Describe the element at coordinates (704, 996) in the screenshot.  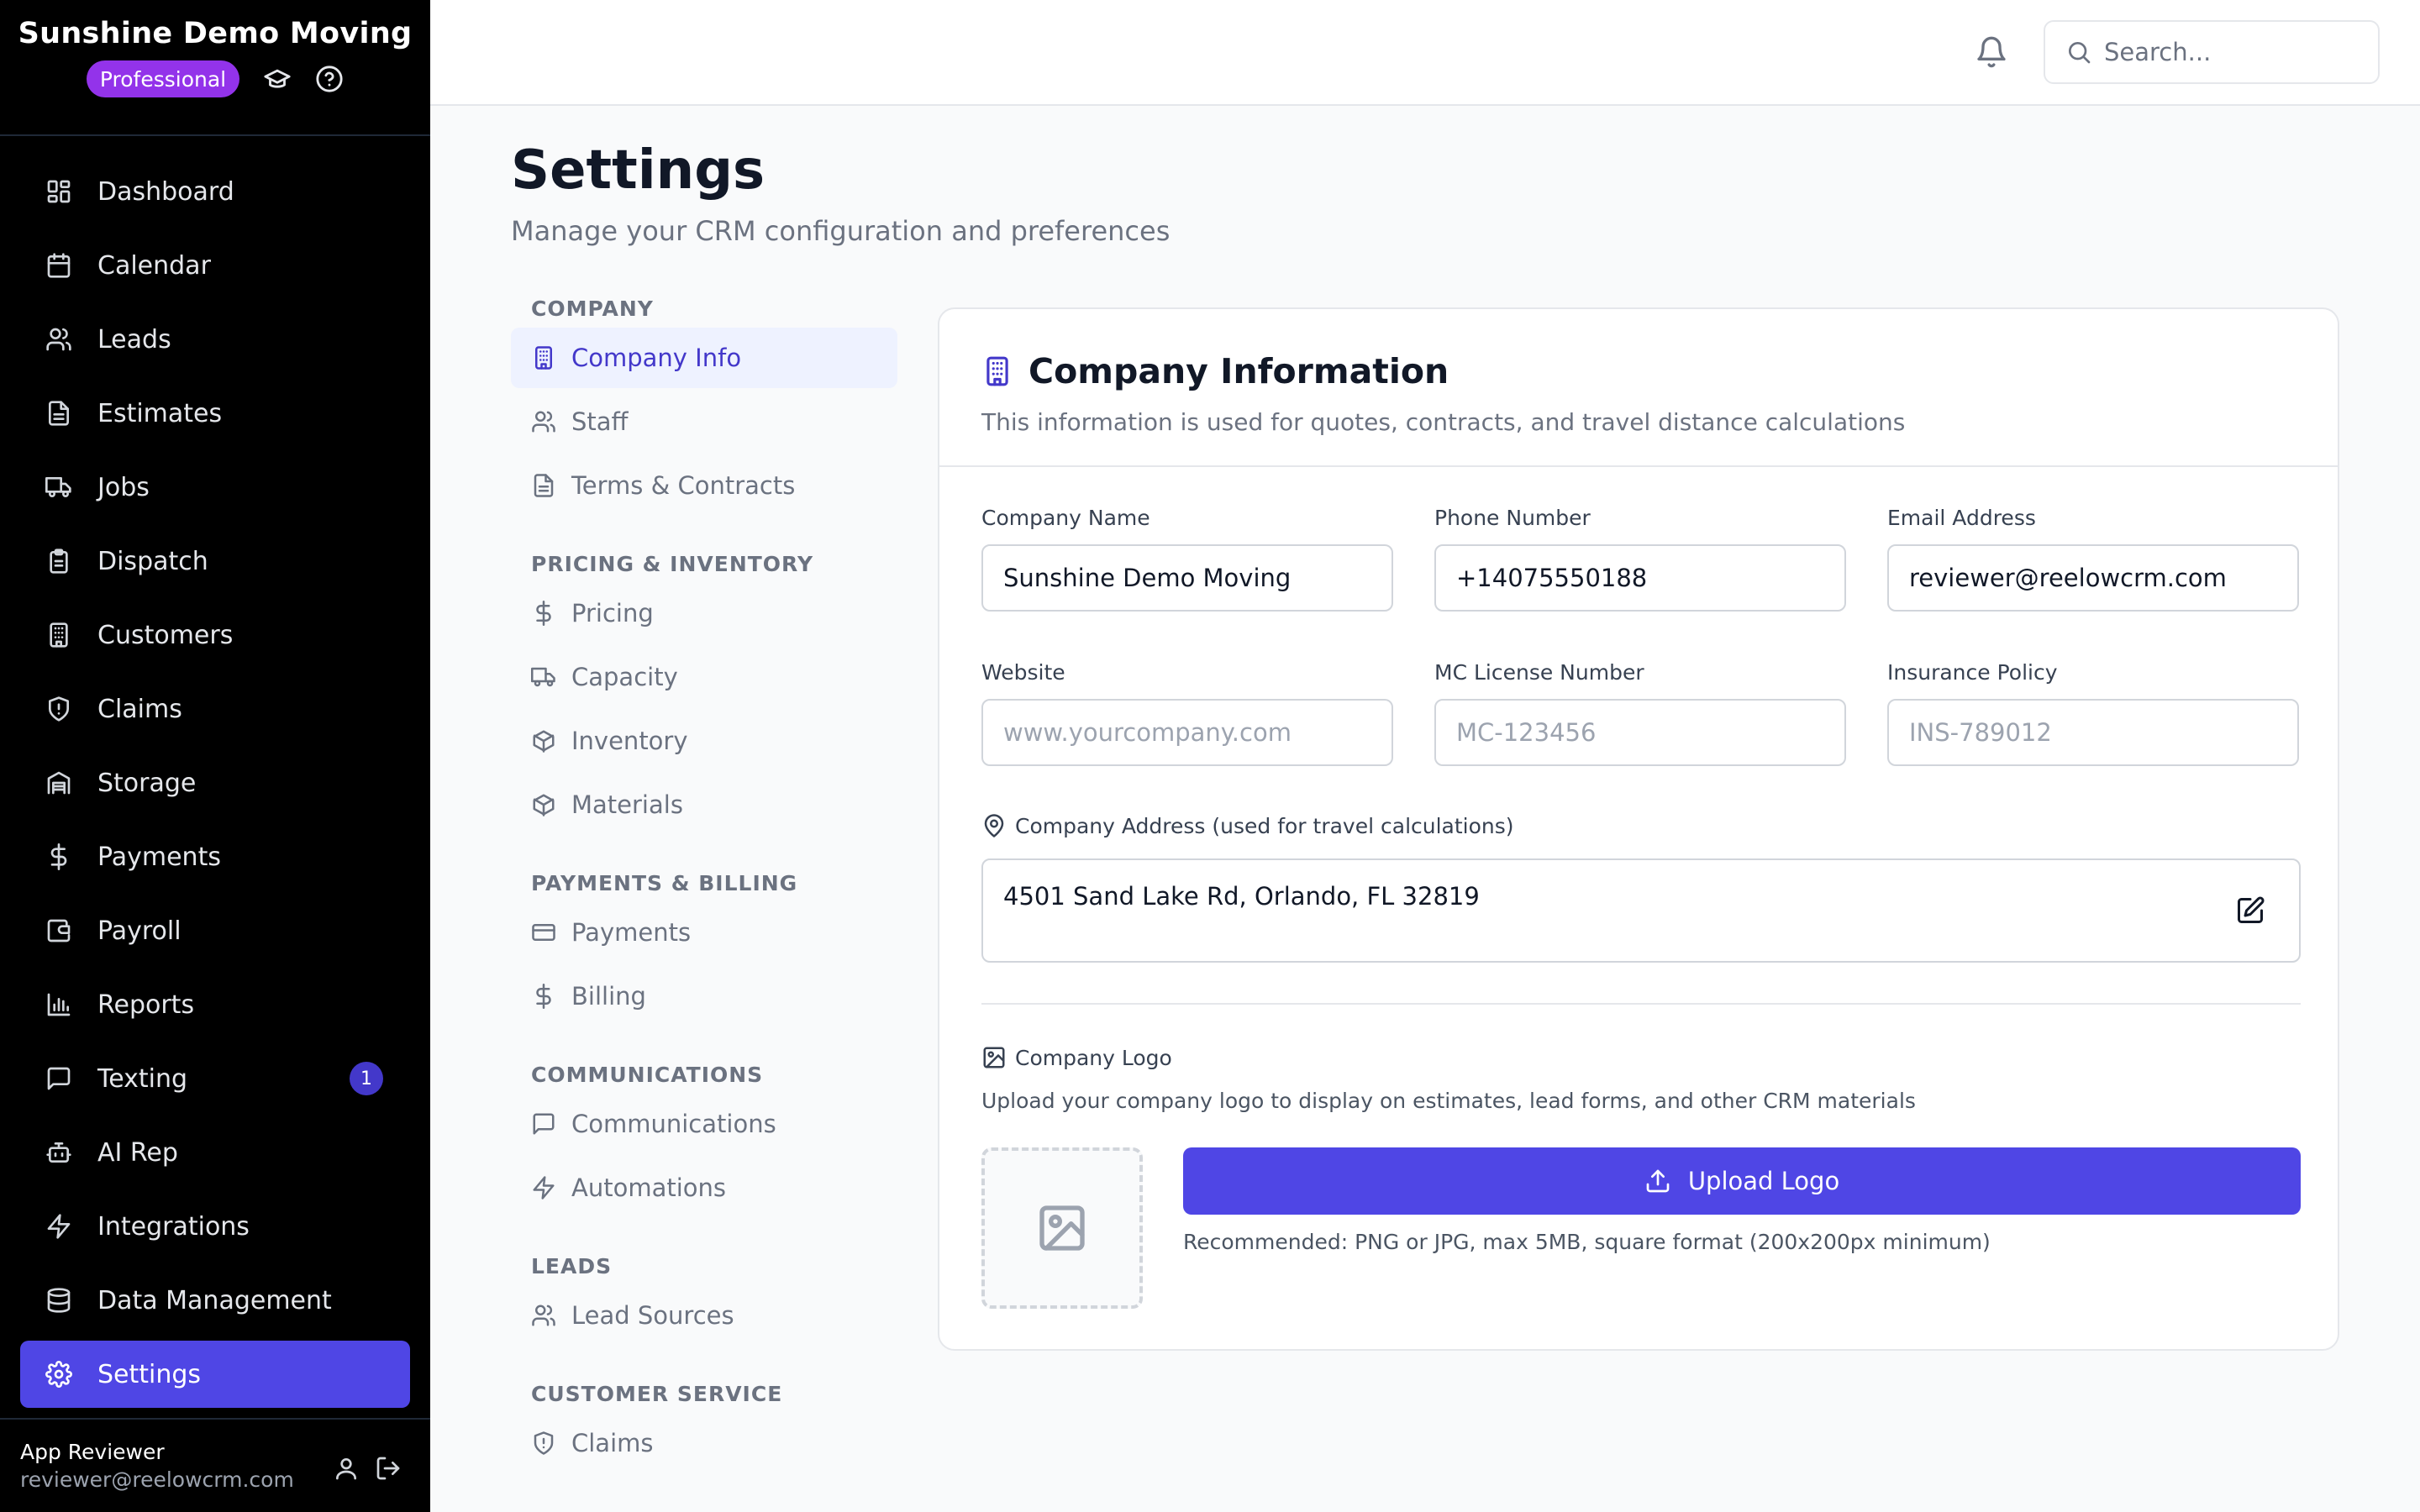
I see `settings-nav-billing: Billing` at that location.